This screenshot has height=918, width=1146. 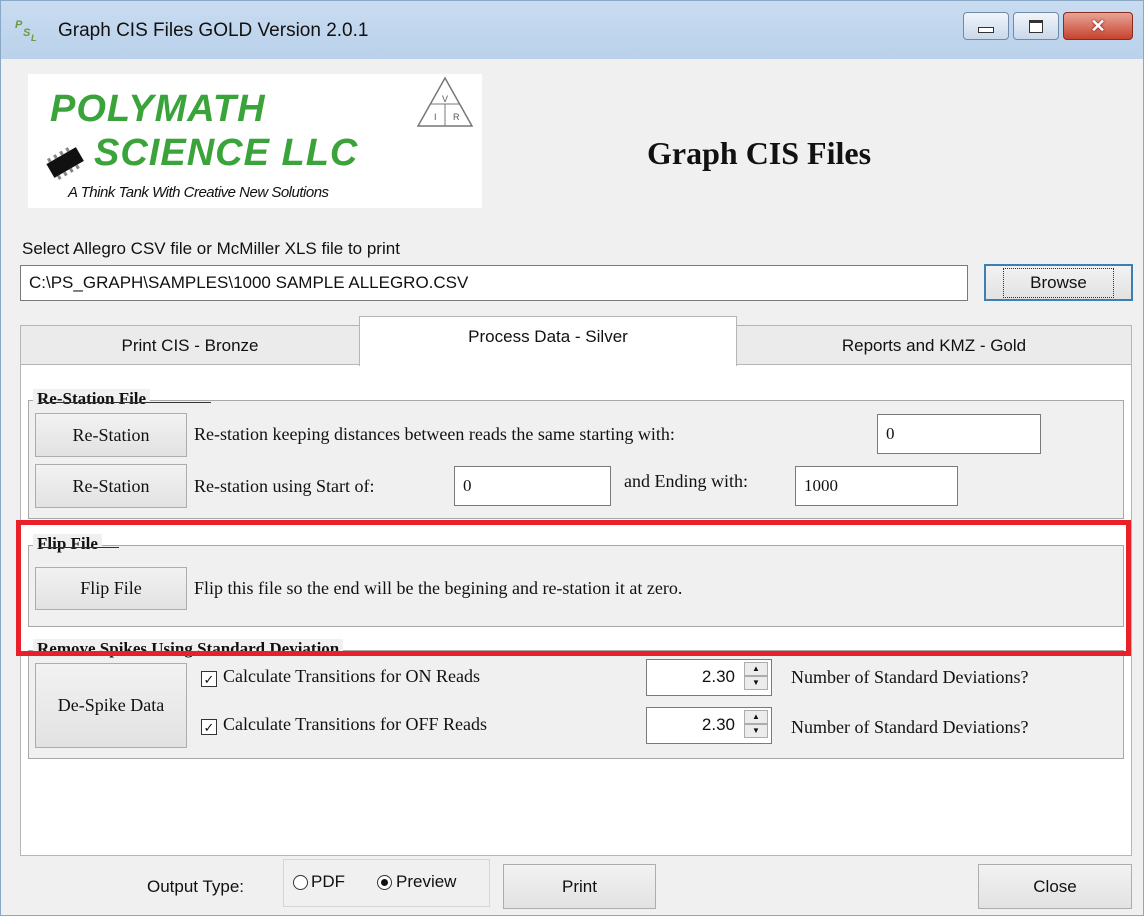 I want to click on despike-legend-underline, so click(x=260, y=652).